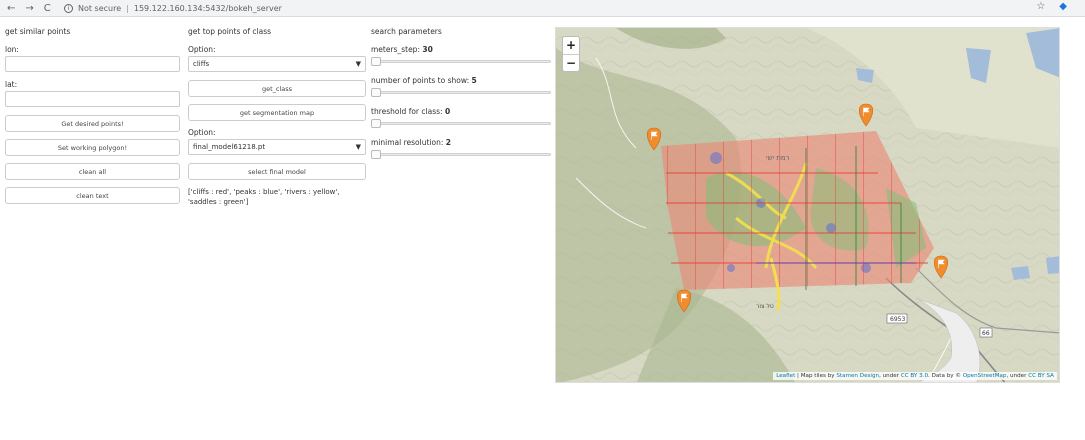 The width and height of the screenshot is (1085, 440). I want to click on search-parameters-title: search parameters, so click(406, 31).